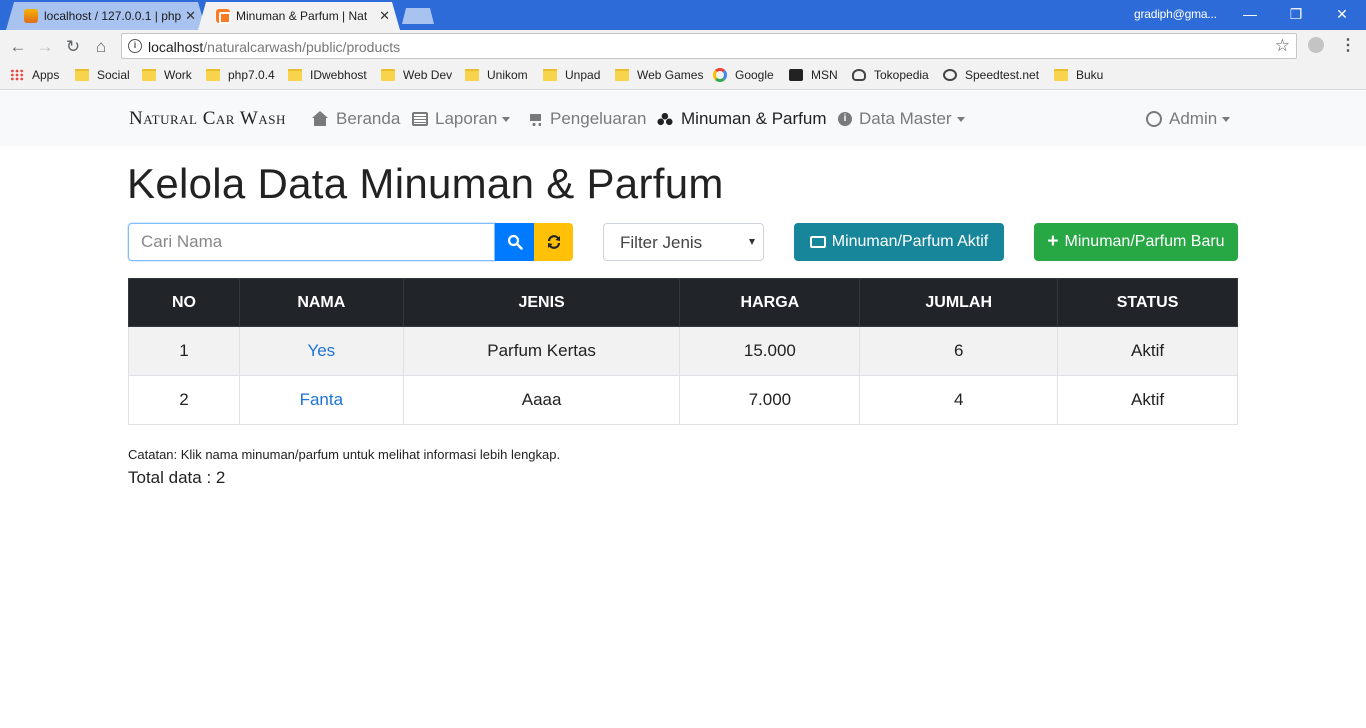 This screenshot has height=728, width=1366. What do you see at coordinates (420, 119) in the screenshot?
I see `newspaper-icon` at bounding box center [420, 119].